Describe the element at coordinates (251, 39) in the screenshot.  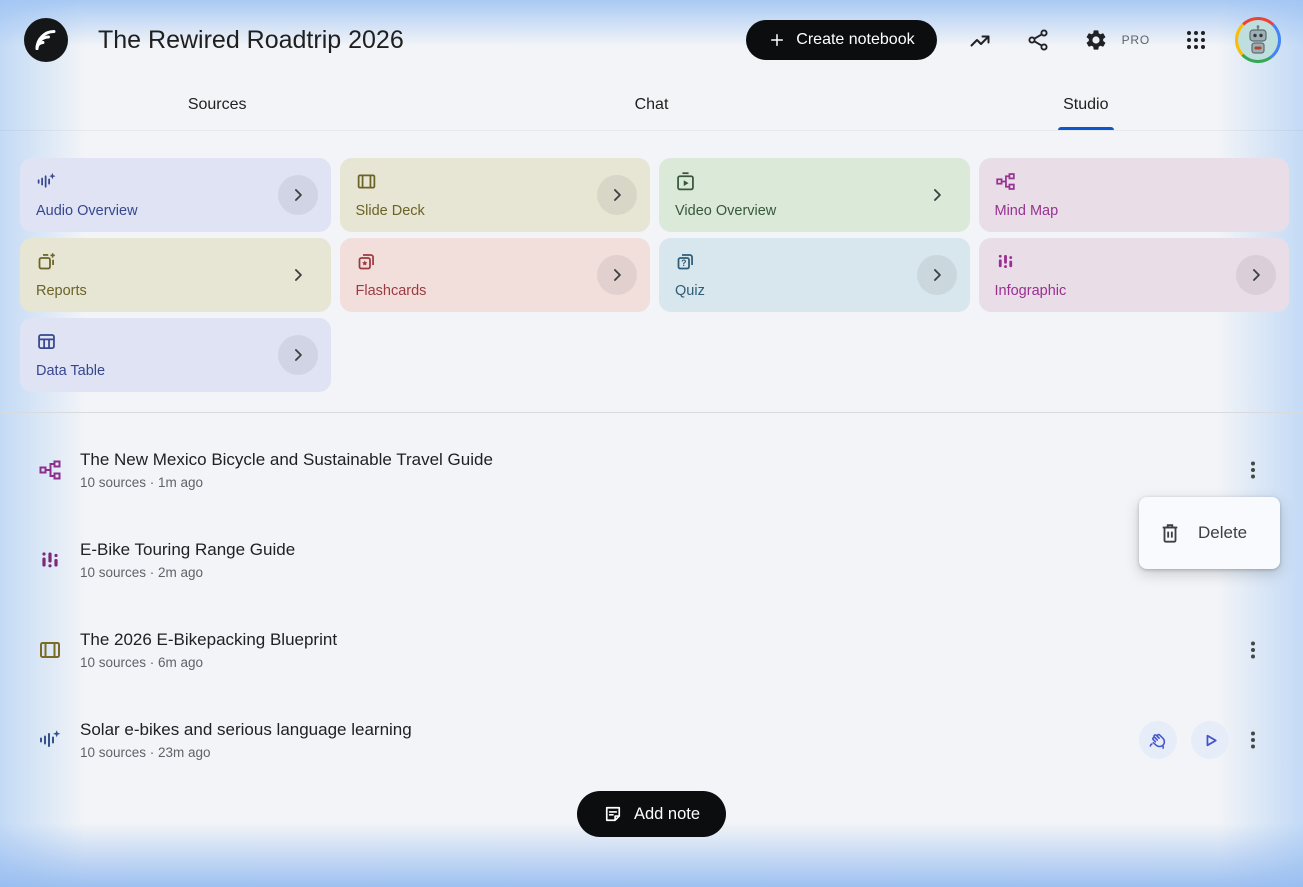
I see `notebook-title: The Rewired Roadtrip 2026` at that location.